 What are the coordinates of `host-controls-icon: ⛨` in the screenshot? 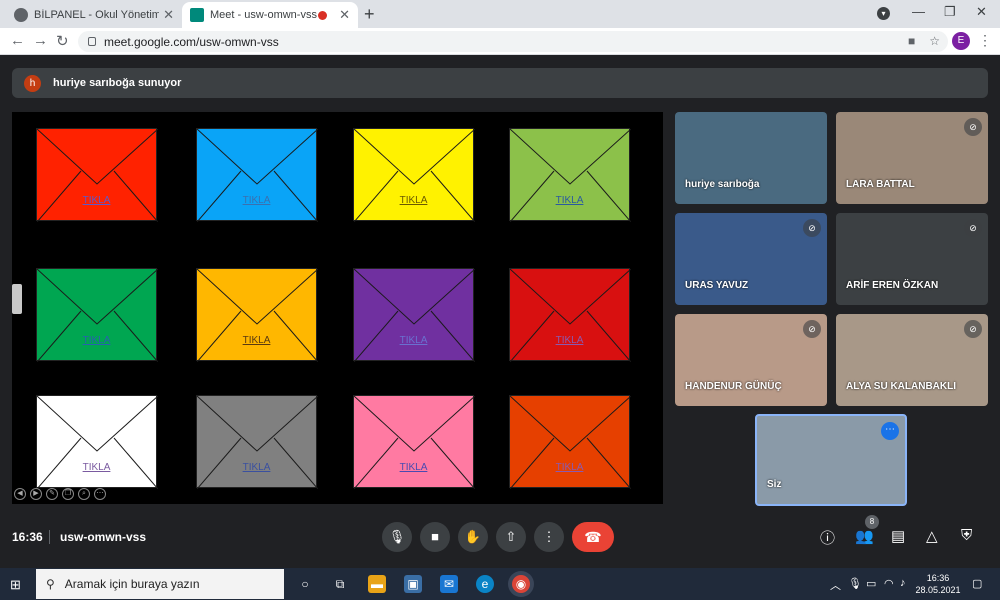 It's located at (966, 535).